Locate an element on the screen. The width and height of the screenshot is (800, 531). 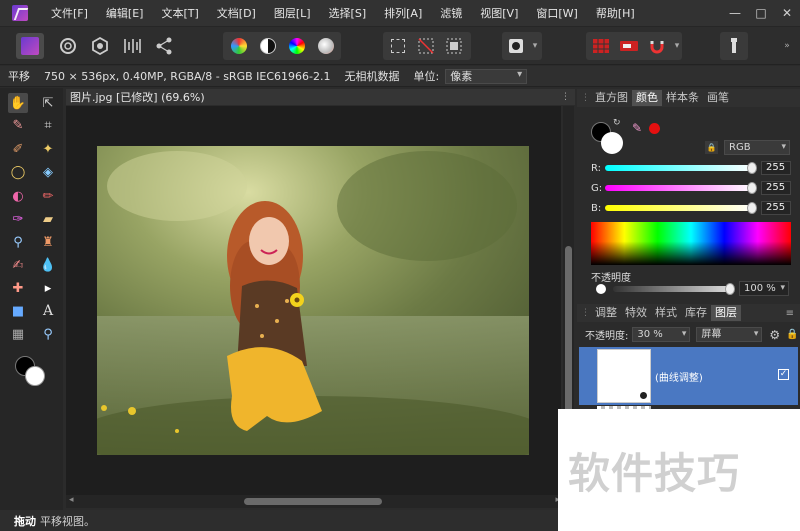
menu-edit: 编辑[E] is located at coordinates (125, 13).